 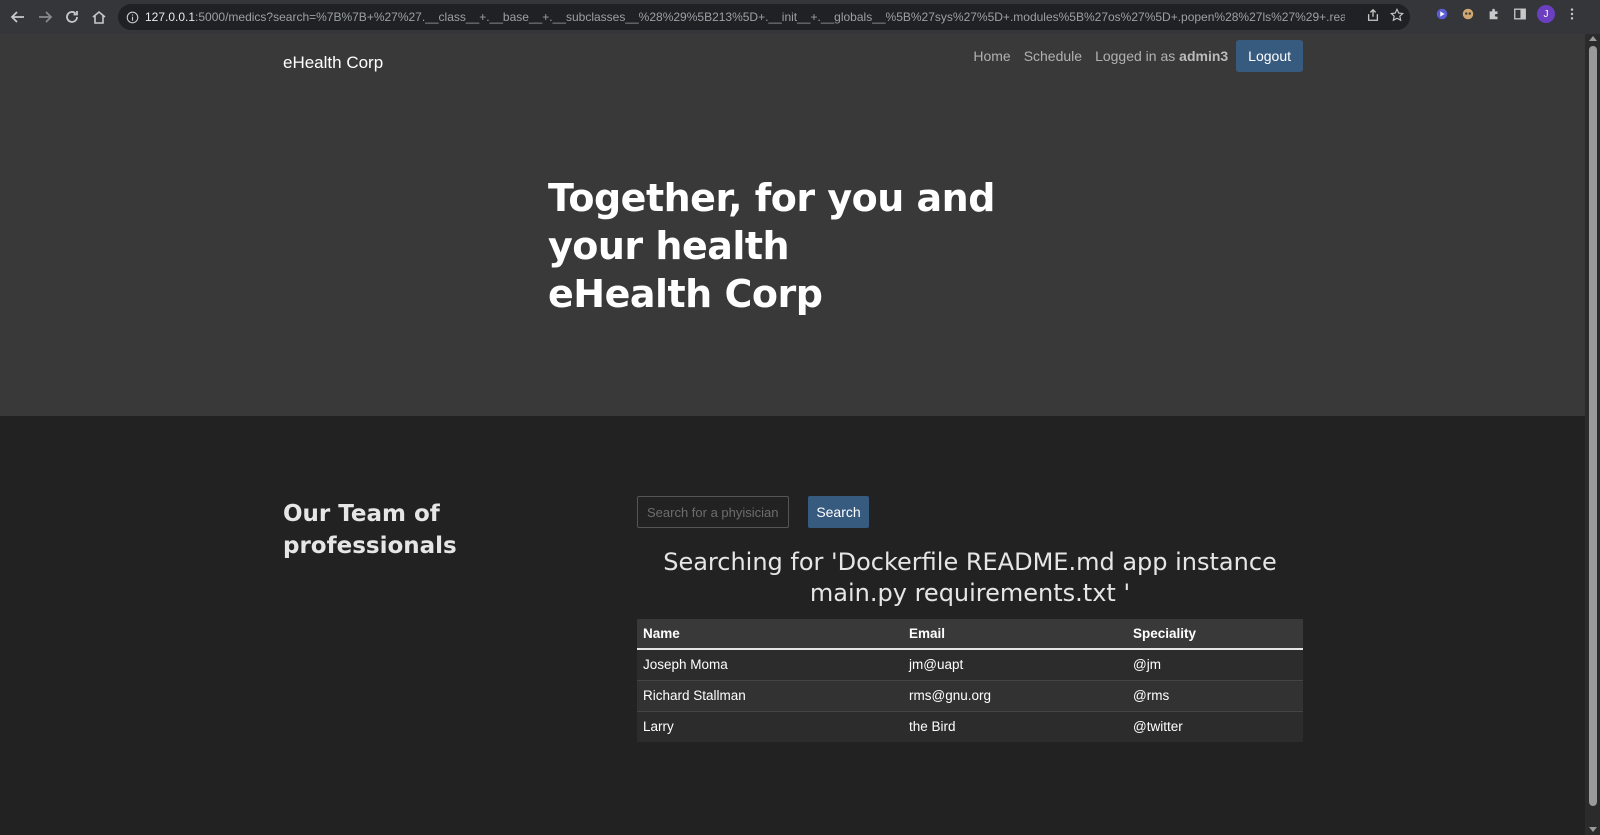 I want to click on side-panel-icon, so click(x=1520, y=14).